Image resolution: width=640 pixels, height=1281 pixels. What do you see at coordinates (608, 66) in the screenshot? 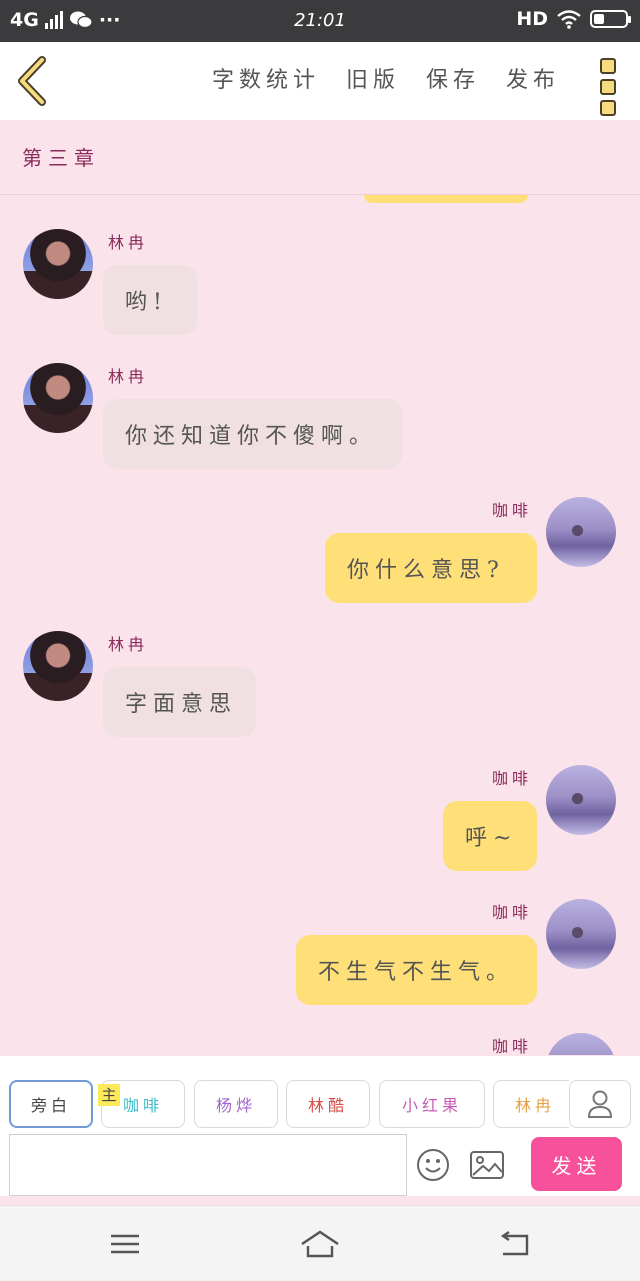
I see `more-vertical-icon` at bounding box center [608, 66].